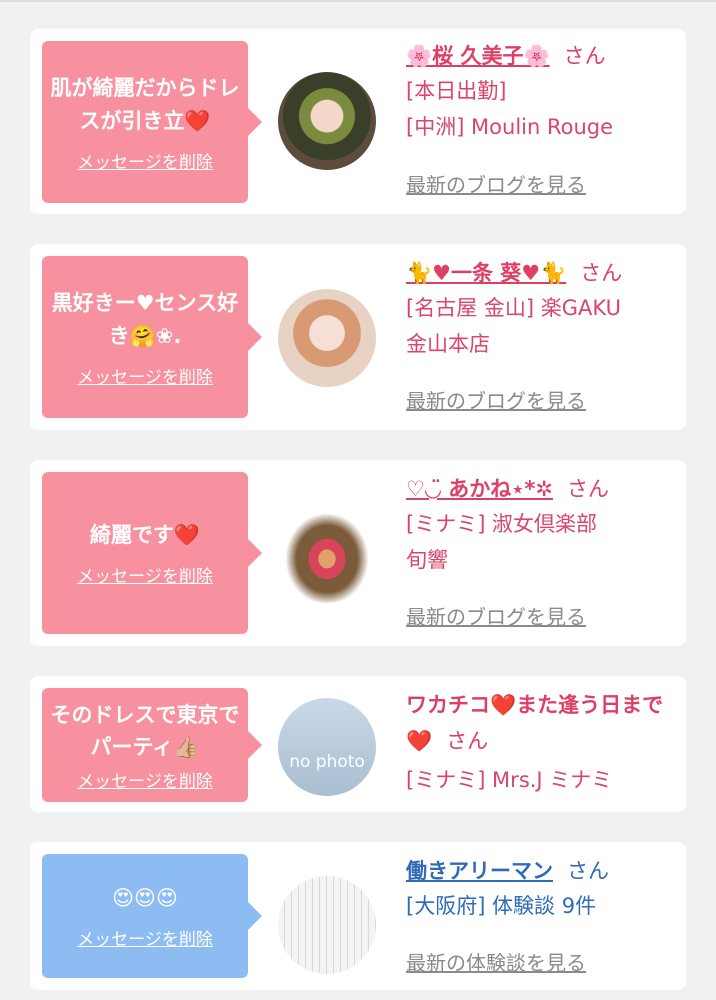  Describe the element at coordinates (145, 535) in the screenshot. I see `message-text: 綺麗です❤️` at that location.